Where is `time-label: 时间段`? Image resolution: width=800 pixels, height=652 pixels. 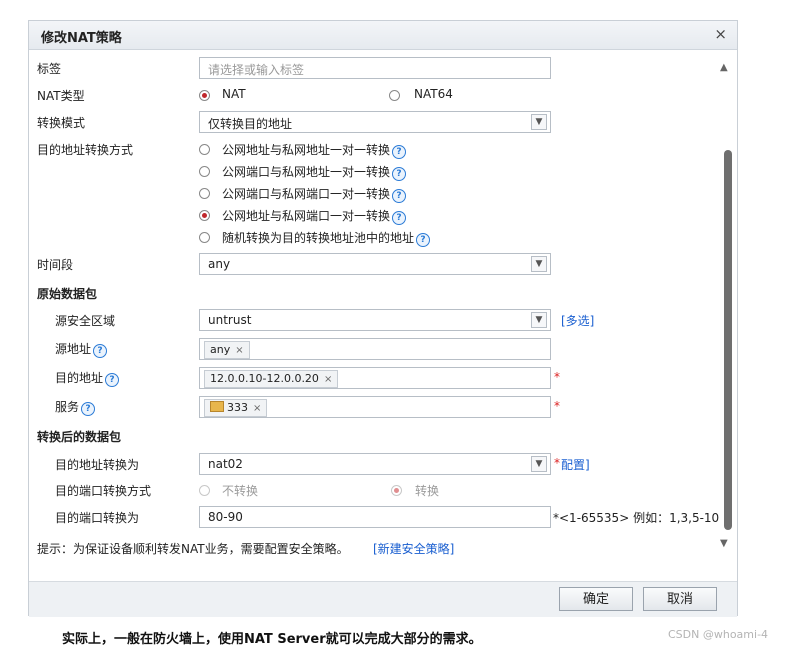
time-label: 时间段 is located at coordinates (55, 265).